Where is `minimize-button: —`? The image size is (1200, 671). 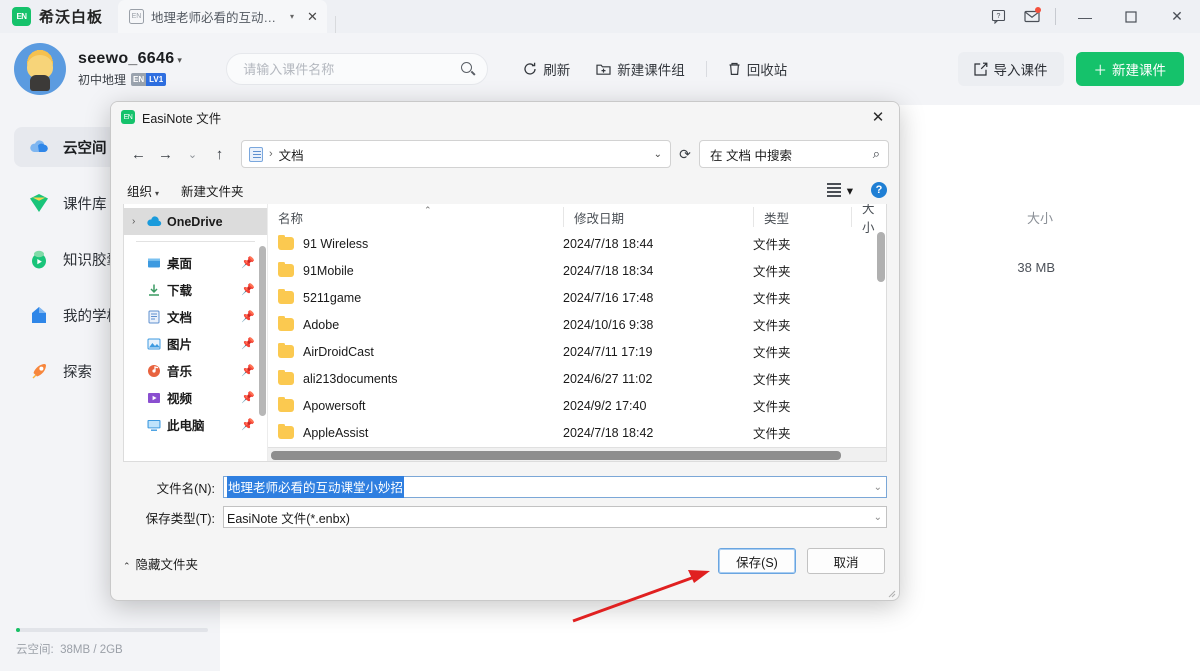 minimize-button: — is located at coordinates (1085, 16).